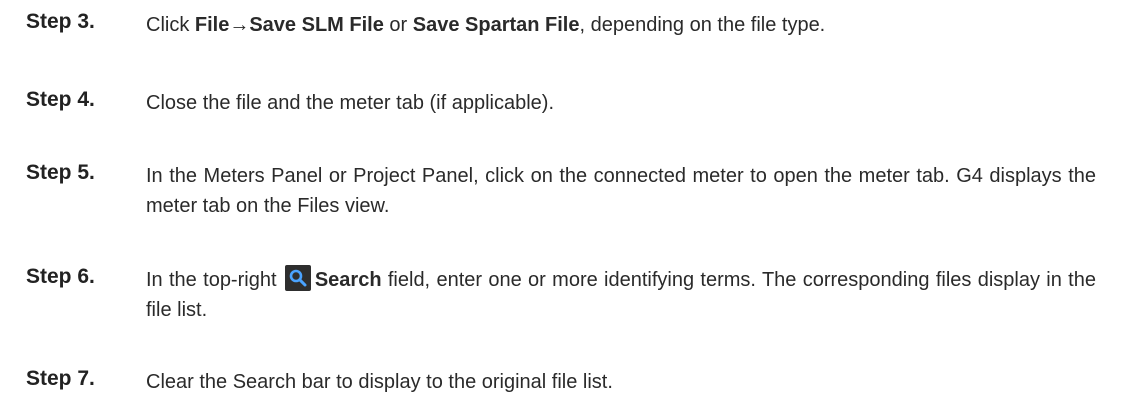  Describe the element at coordinates (60, 172) in the screenshot. I see `step-5-label: Step 5.` at that location.